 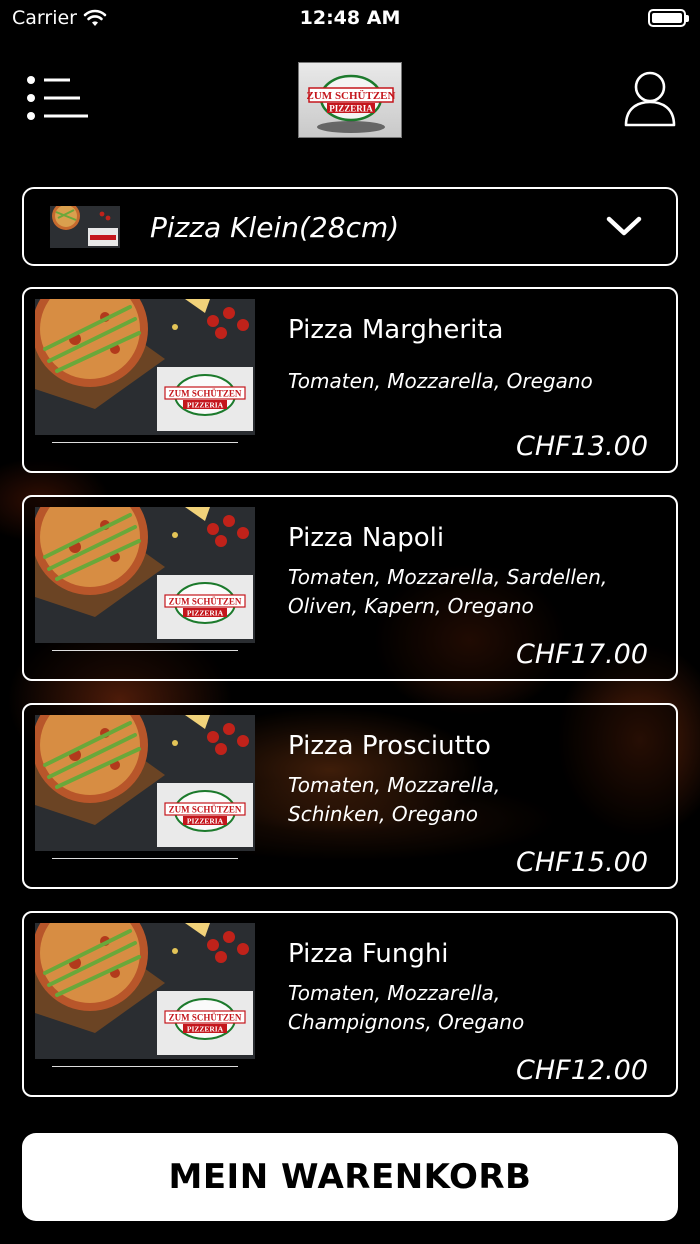 What do you see at coordinates (582, 654) in the screenshot?
I see `product-price: CHF17.00` at bounding box center [582, 654].